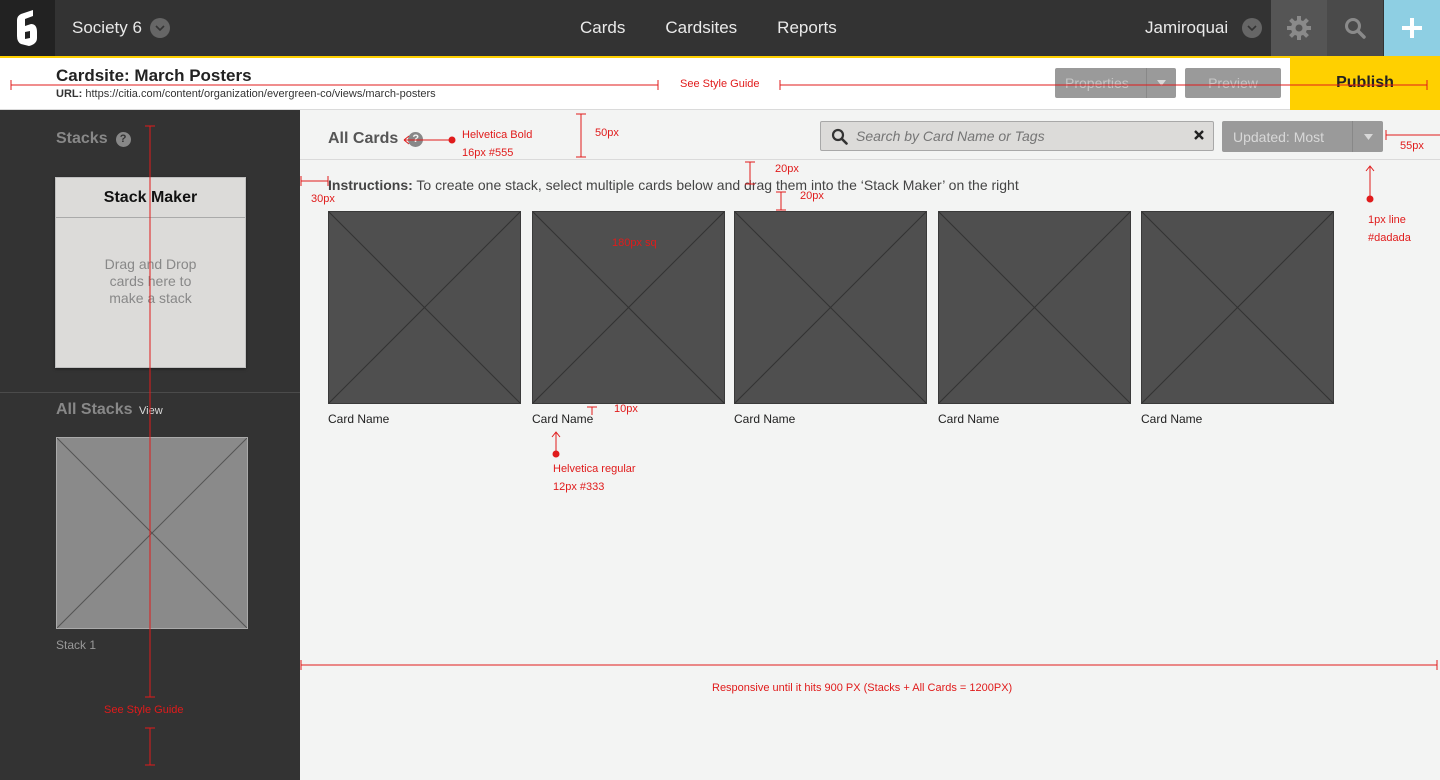  I want to click on stack-thumbnail, so click(152, 533).